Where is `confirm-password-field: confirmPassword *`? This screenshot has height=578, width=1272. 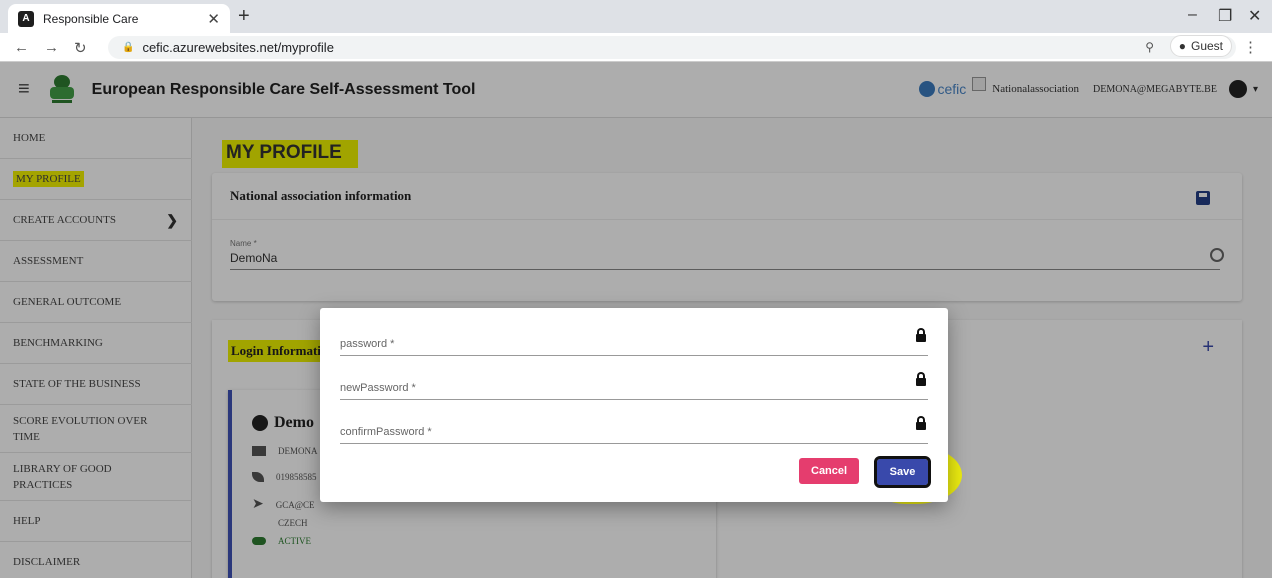
confirm-password-field: confirmPassword * is located at coordinates (634, 430).